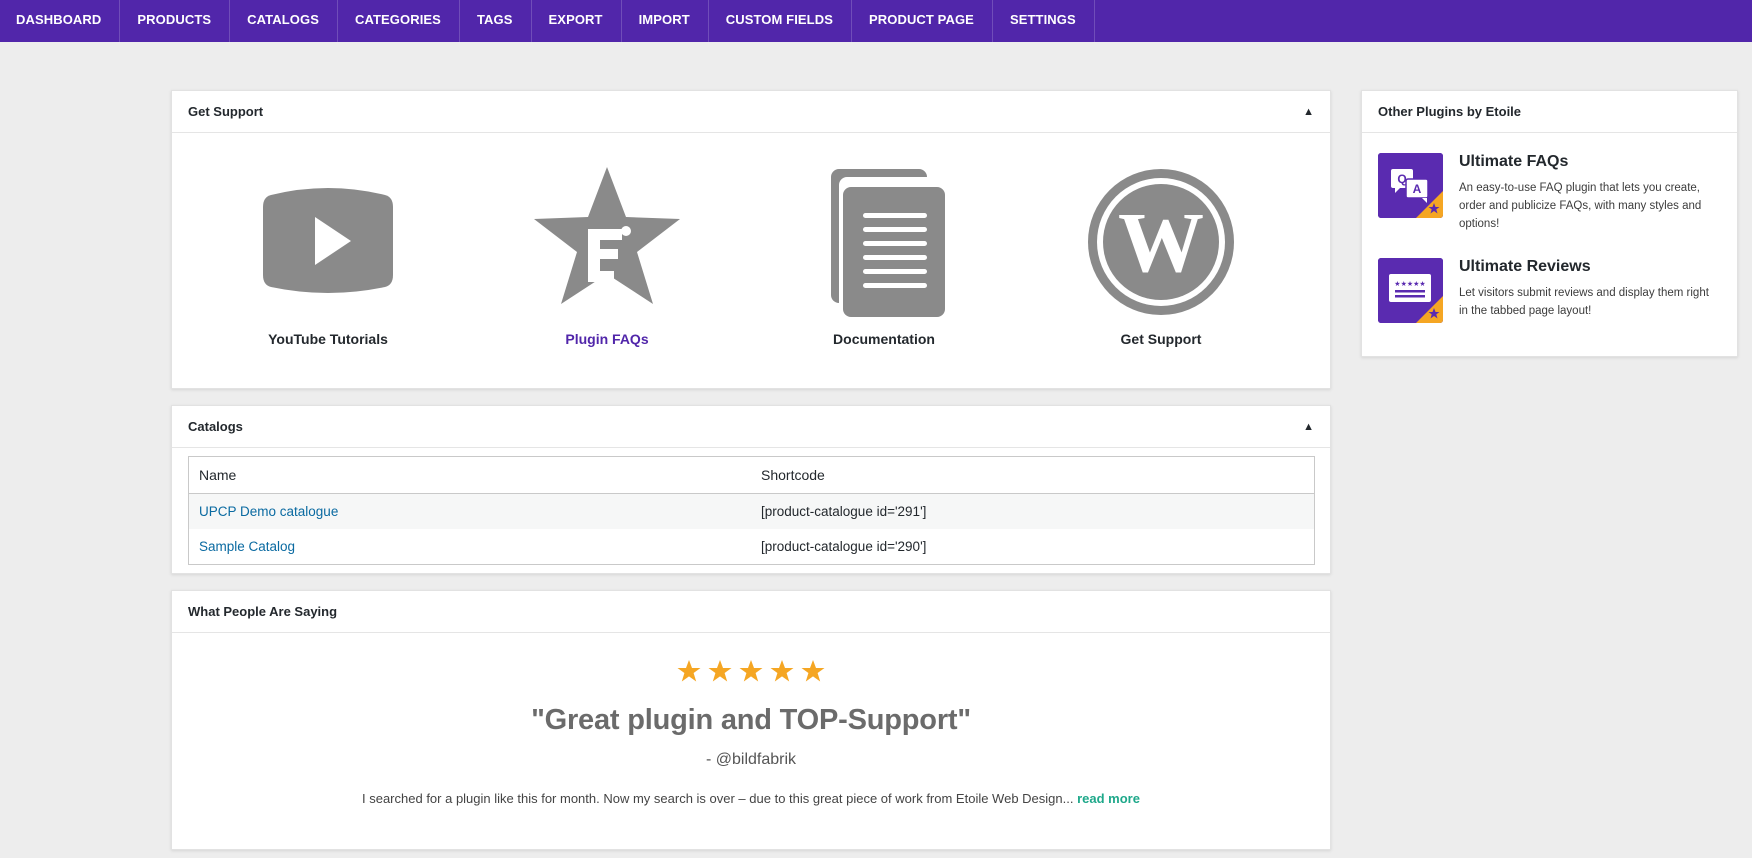  What do you see at coordinates (922, 21) in the screenshot?
I see `nav-product-page: PRODUCT PAGE` at bounding box center [922, 21].